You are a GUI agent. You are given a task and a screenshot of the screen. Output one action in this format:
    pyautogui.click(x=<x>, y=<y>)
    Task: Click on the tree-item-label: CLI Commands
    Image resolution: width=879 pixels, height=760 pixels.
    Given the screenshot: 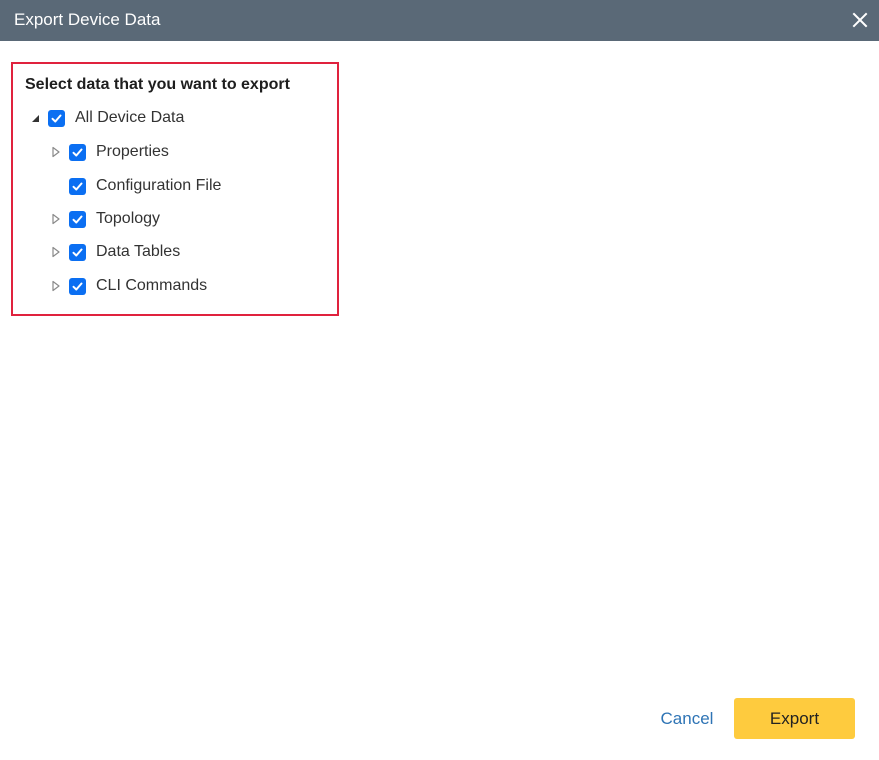 What is the action you would take?
    pyautogui.click(x=152, y=285)
    